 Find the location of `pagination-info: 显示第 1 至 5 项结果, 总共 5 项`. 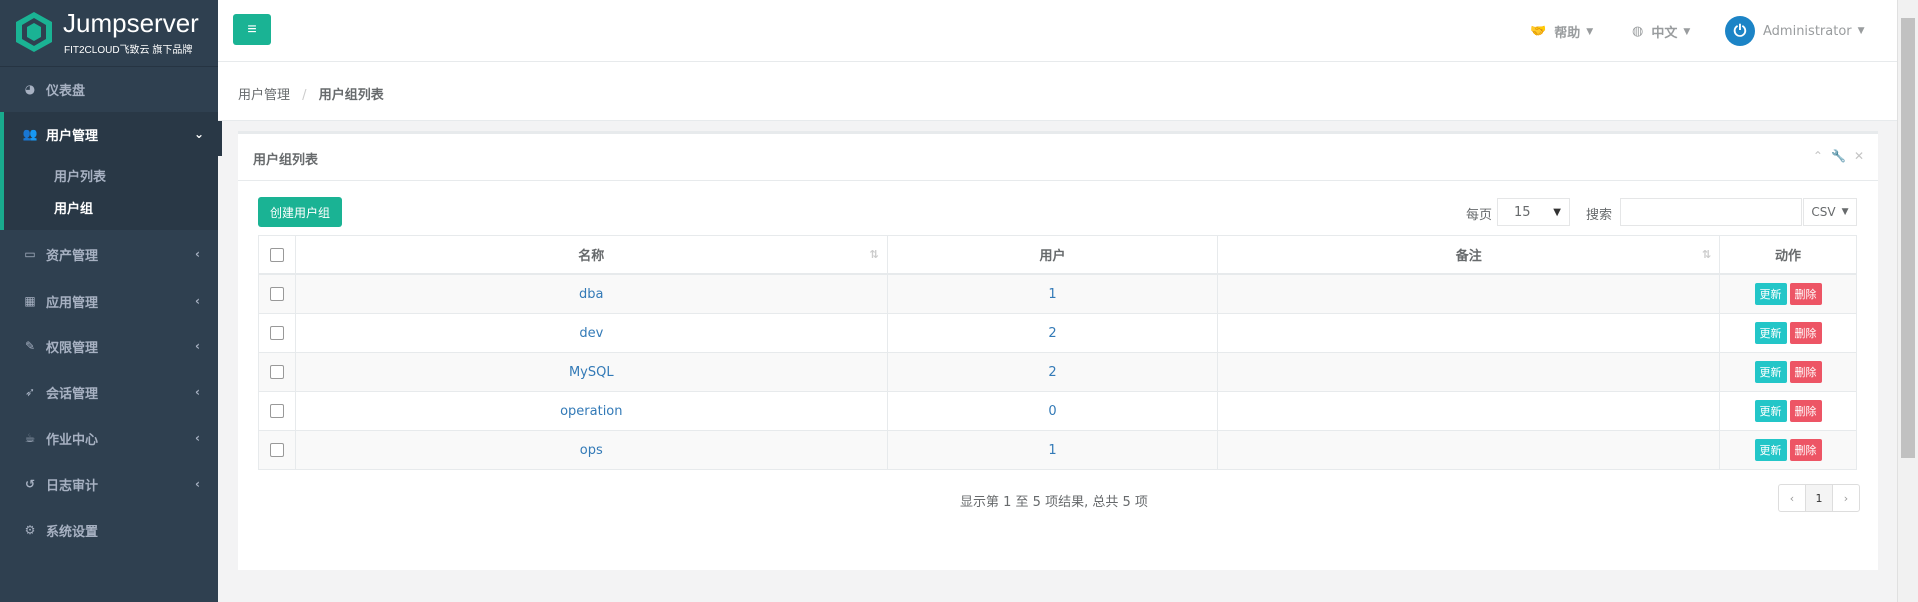

pagination-info: 显示第 1 至 5 项结果, 总共 5 项 is located at coordinates (1054, 502).